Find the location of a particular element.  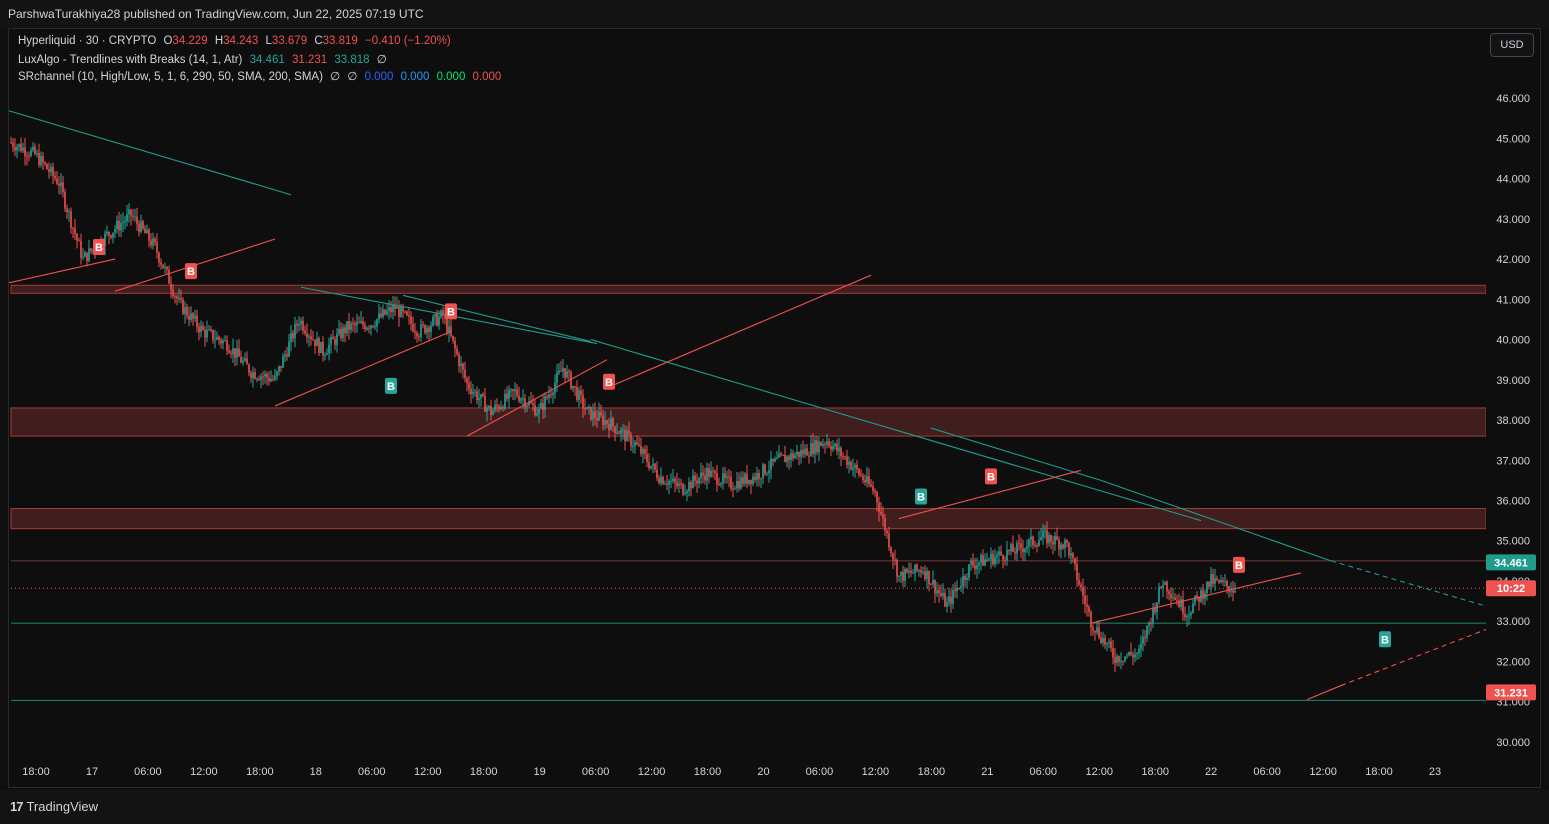

currency-button: USD is located at coordinates (1512, 45).